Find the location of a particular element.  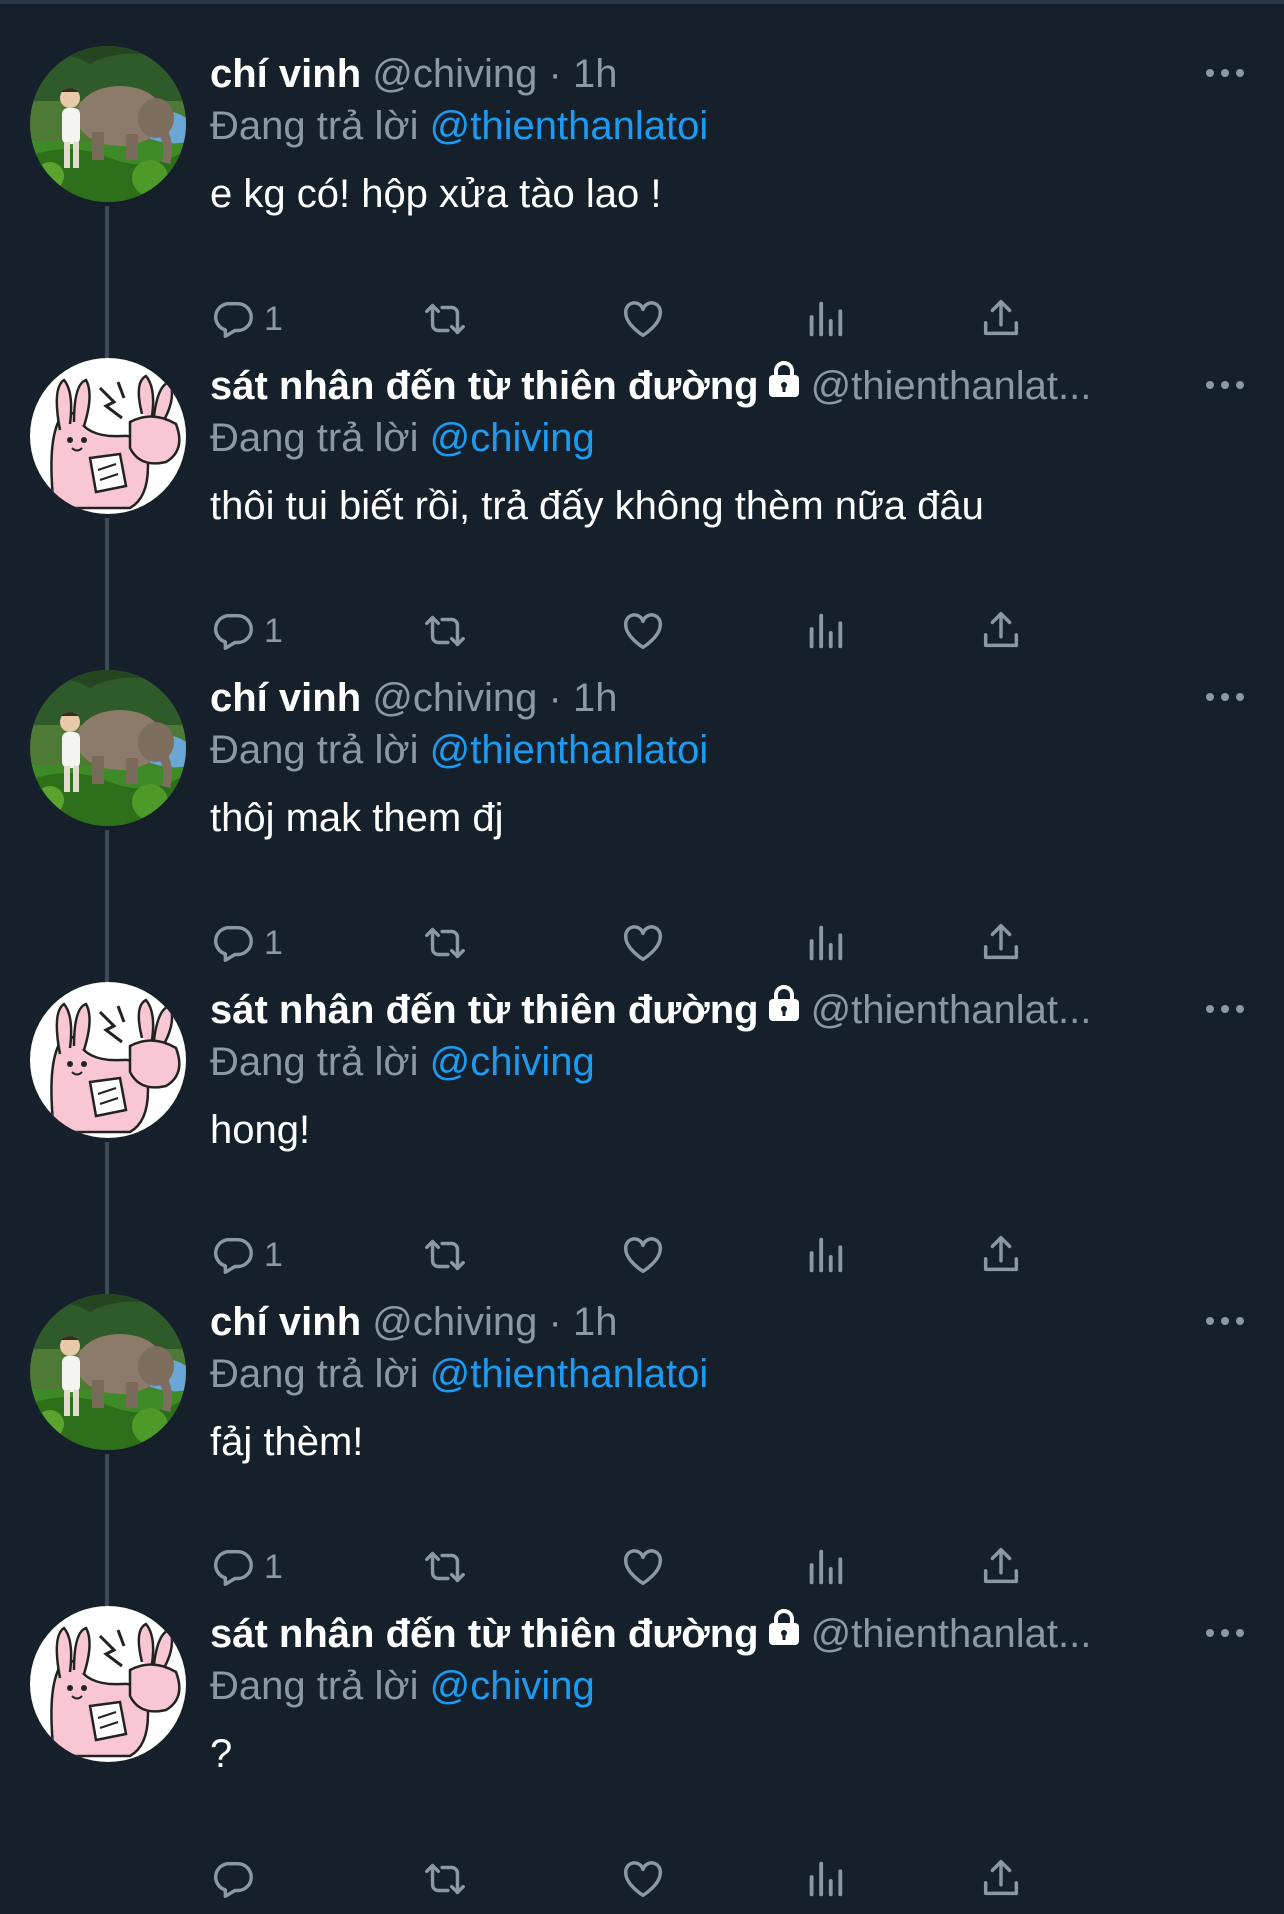

reply-button is located at coordinates (233, 1879).